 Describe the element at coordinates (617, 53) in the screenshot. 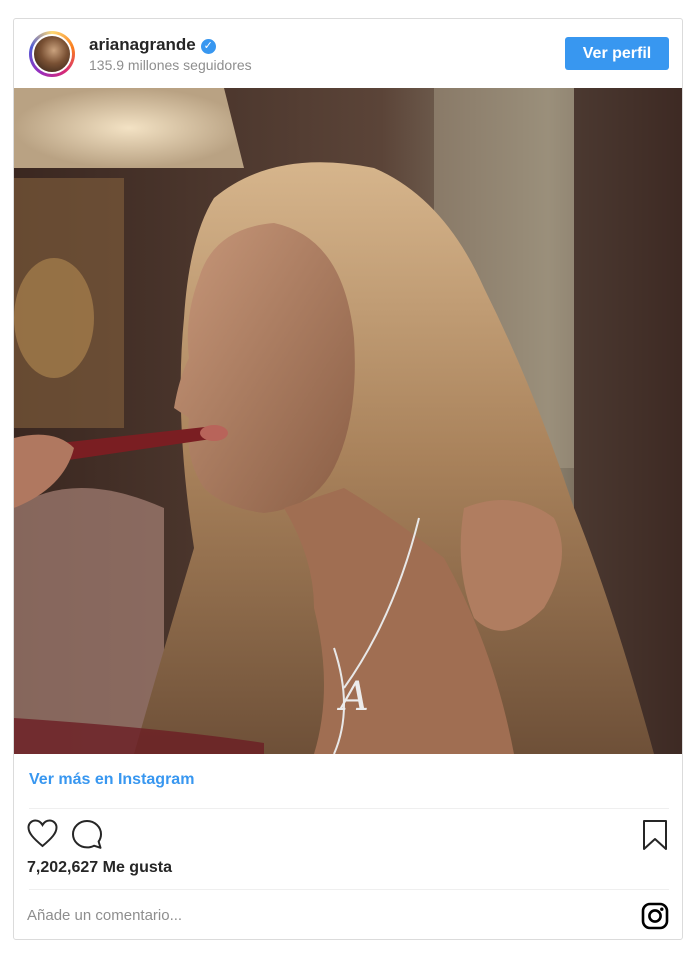

I see `view-profile-button: Ver perfil` at that location.